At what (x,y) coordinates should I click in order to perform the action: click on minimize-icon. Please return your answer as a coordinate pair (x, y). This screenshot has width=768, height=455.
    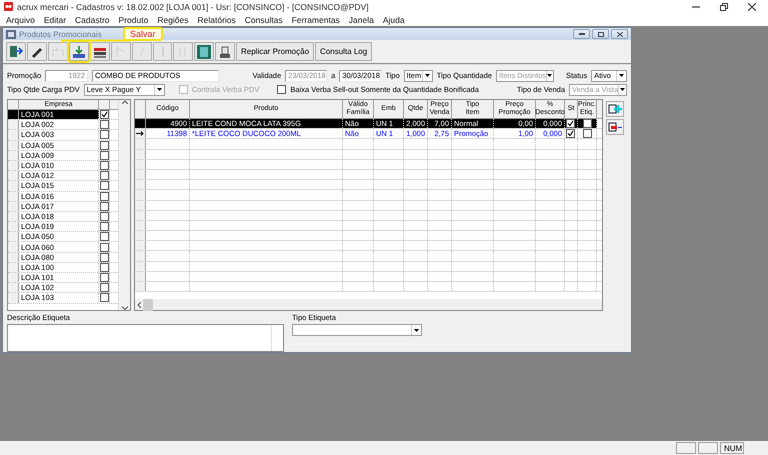
    Looking at the image, I should click on (581, 34).